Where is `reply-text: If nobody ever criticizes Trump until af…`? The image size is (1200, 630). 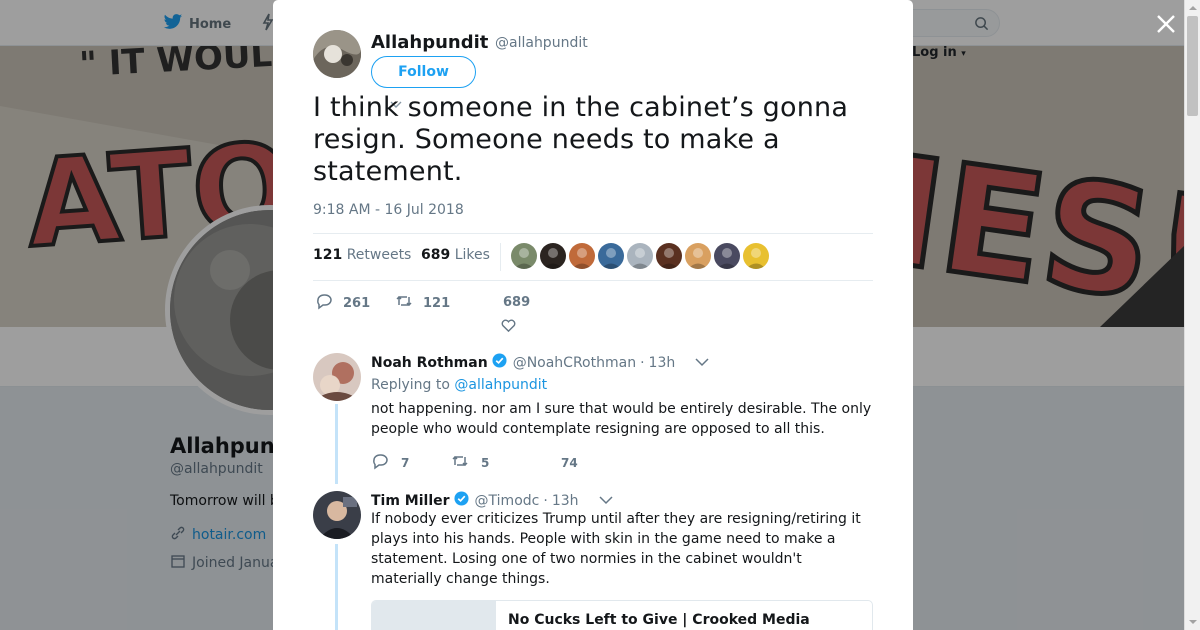 reply-text: If nobody ever criticizes Trump until af… is located at coordinates (616, 549).